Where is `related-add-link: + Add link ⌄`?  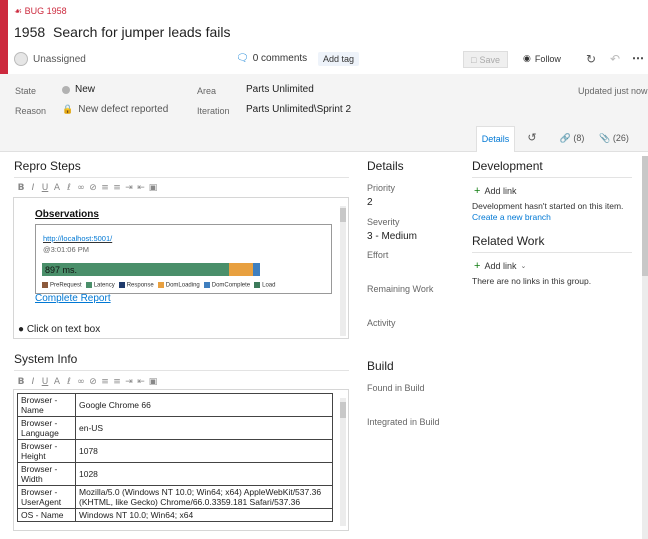
related-add-link: + Add link ⌄ is located at coordinates (500, 266).